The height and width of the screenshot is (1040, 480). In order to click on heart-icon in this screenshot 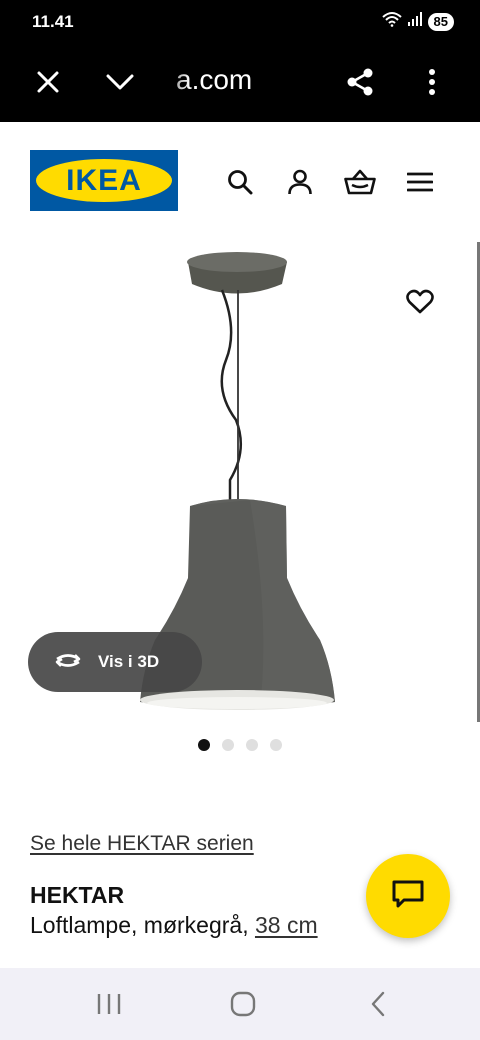, I will do `click(420, 302)`.